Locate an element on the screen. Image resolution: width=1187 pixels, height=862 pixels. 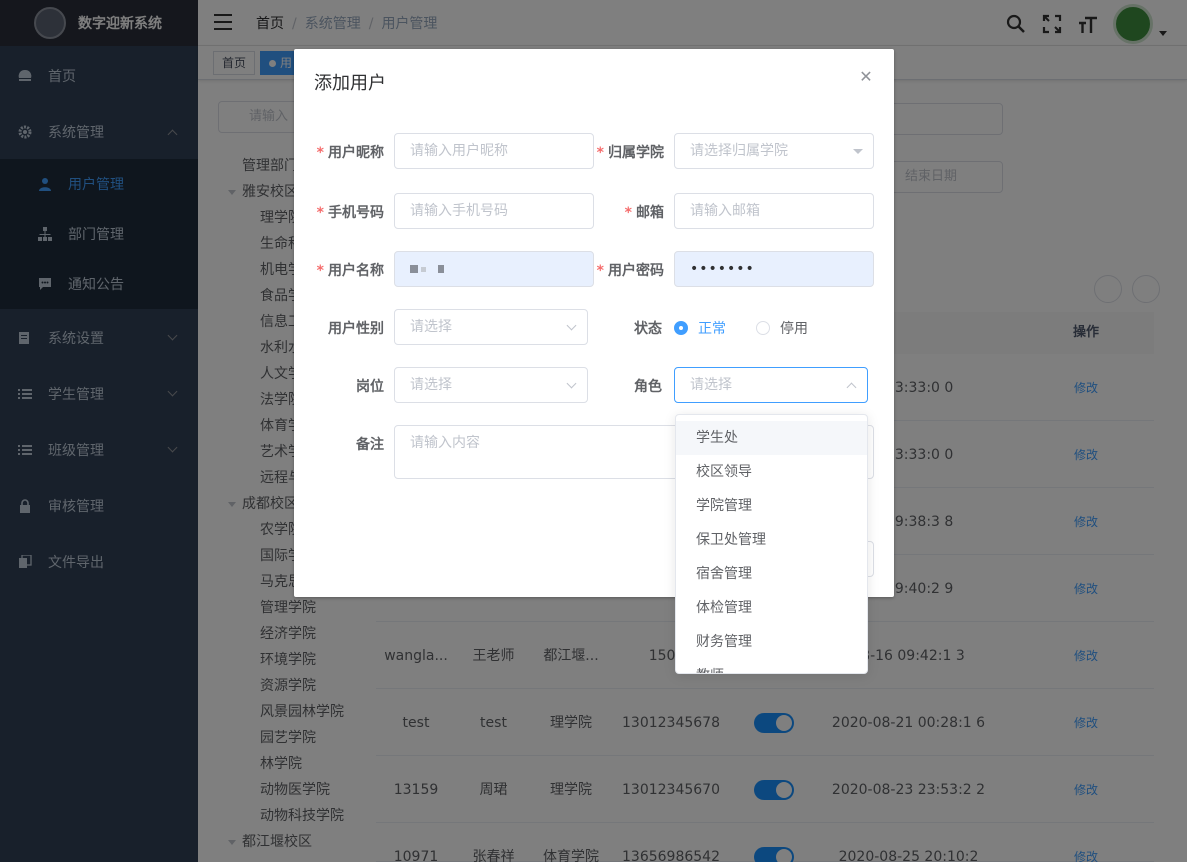
status-label: 状态 is located at coordinates (648, 329).